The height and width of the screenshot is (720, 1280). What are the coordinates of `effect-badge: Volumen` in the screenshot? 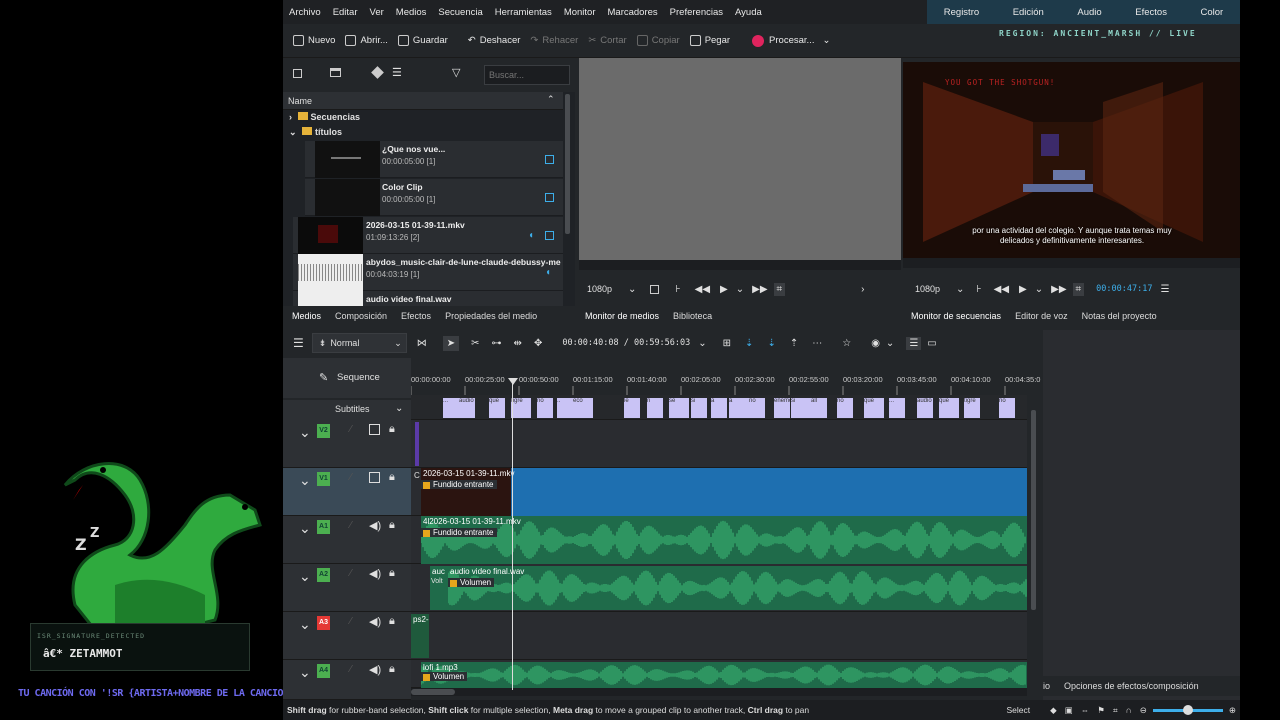 It's located at (444, 676).